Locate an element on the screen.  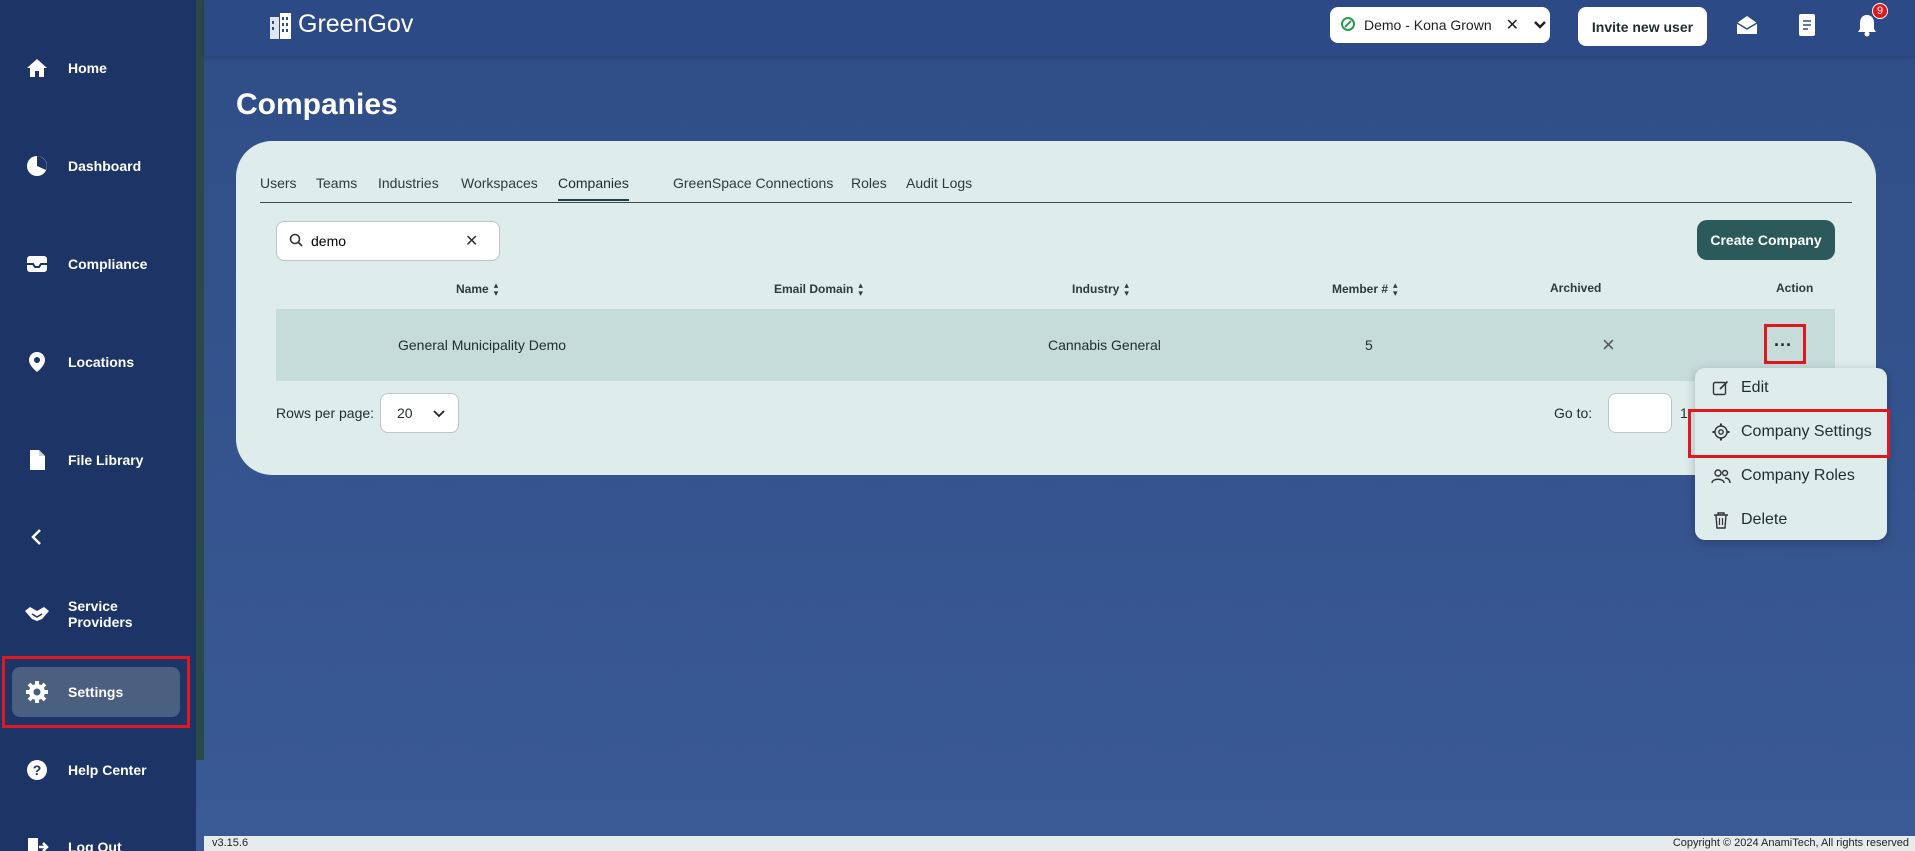
help-icon: ? is located at coordinates (37, 770).